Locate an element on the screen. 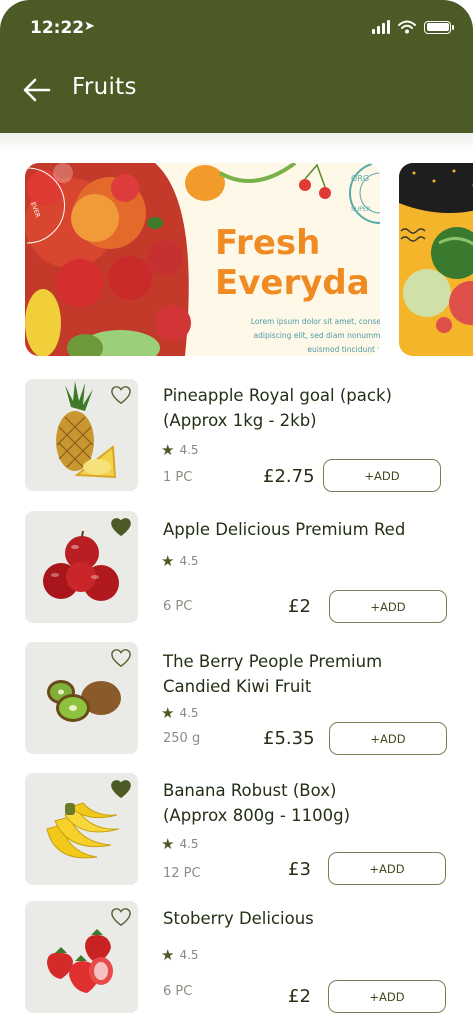  product-image-apple is located at coordinates (81, 567).